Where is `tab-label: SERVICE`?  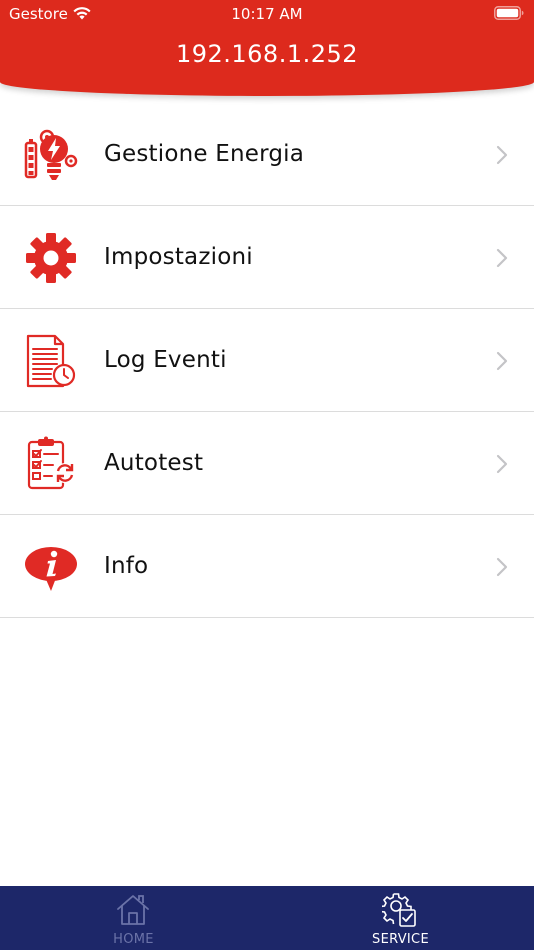
tab-label: SERVICE is located at coordinates (400, 939).